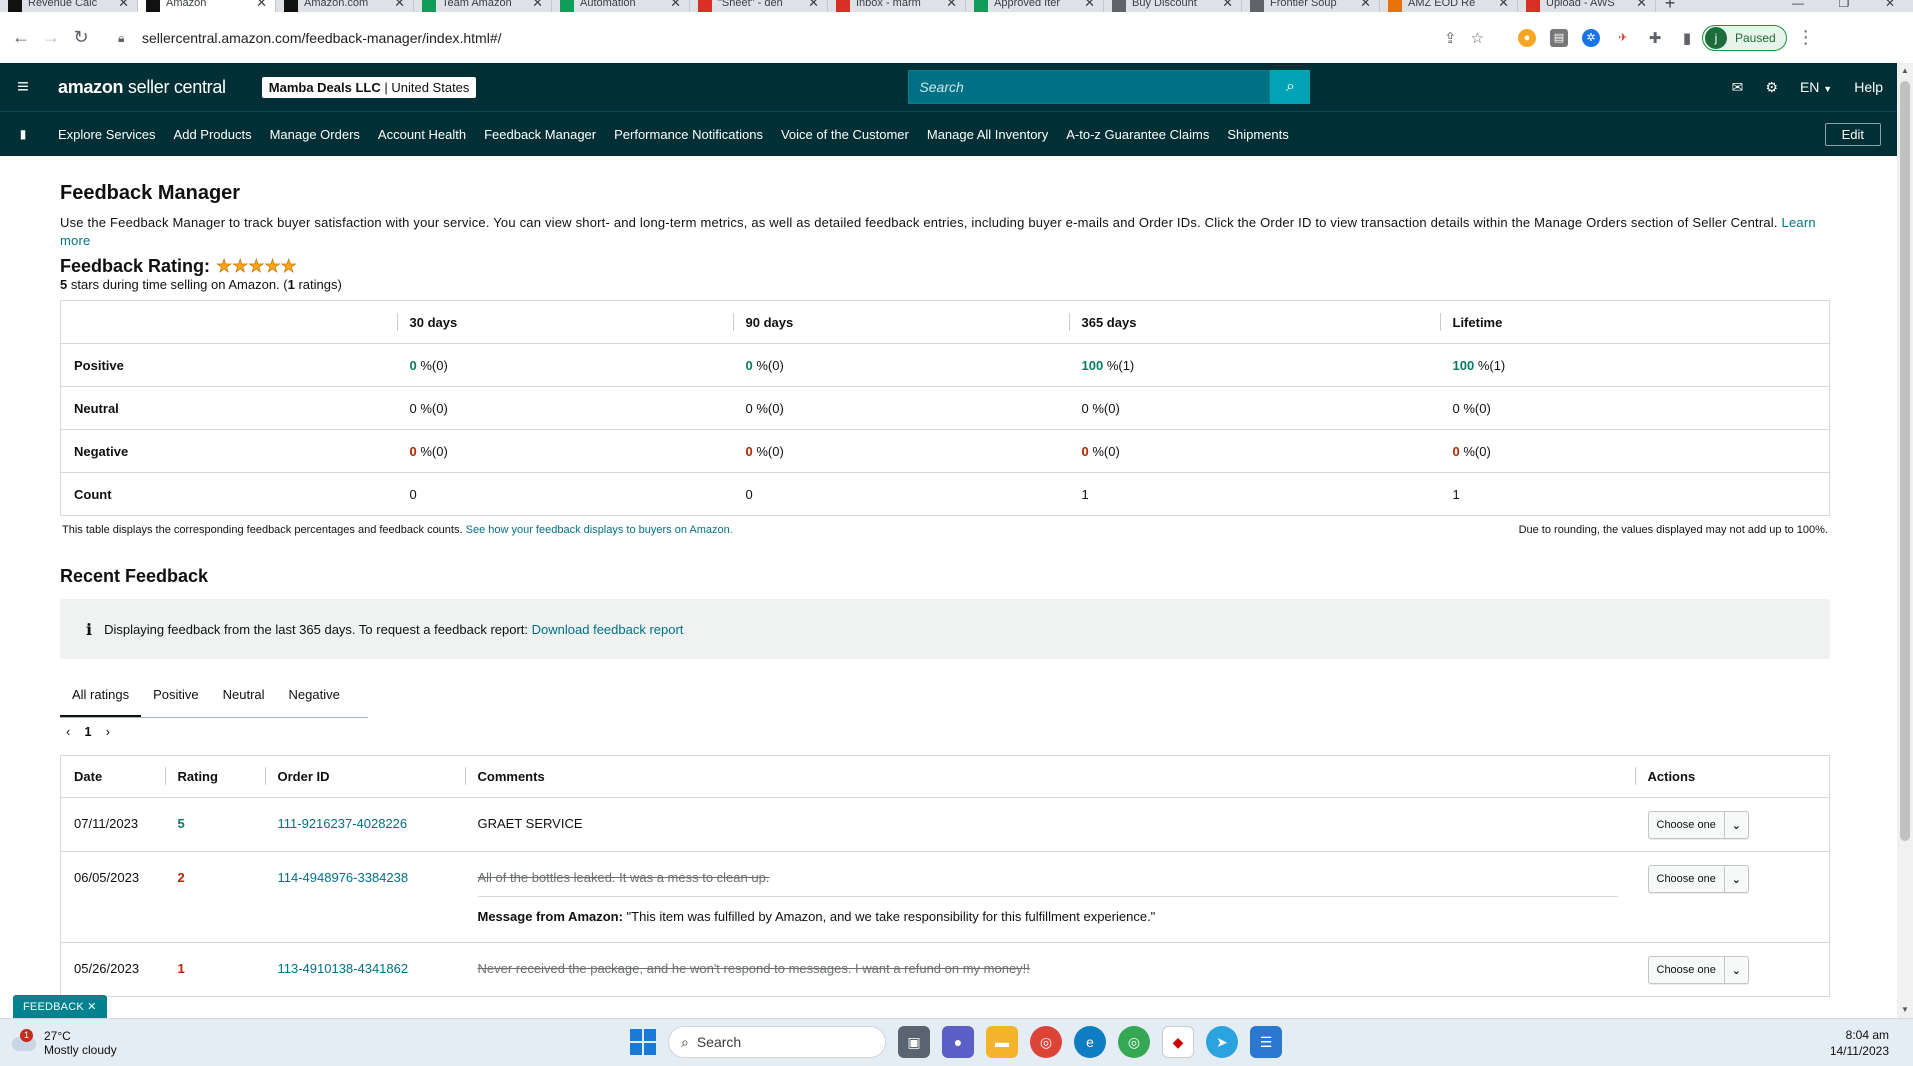 The height and width of the screenshot is (1066, 1913). Describe the element at coordinates (1905, 71) in the screenshot. I see `scroll-up-icon: ▲` at that location.